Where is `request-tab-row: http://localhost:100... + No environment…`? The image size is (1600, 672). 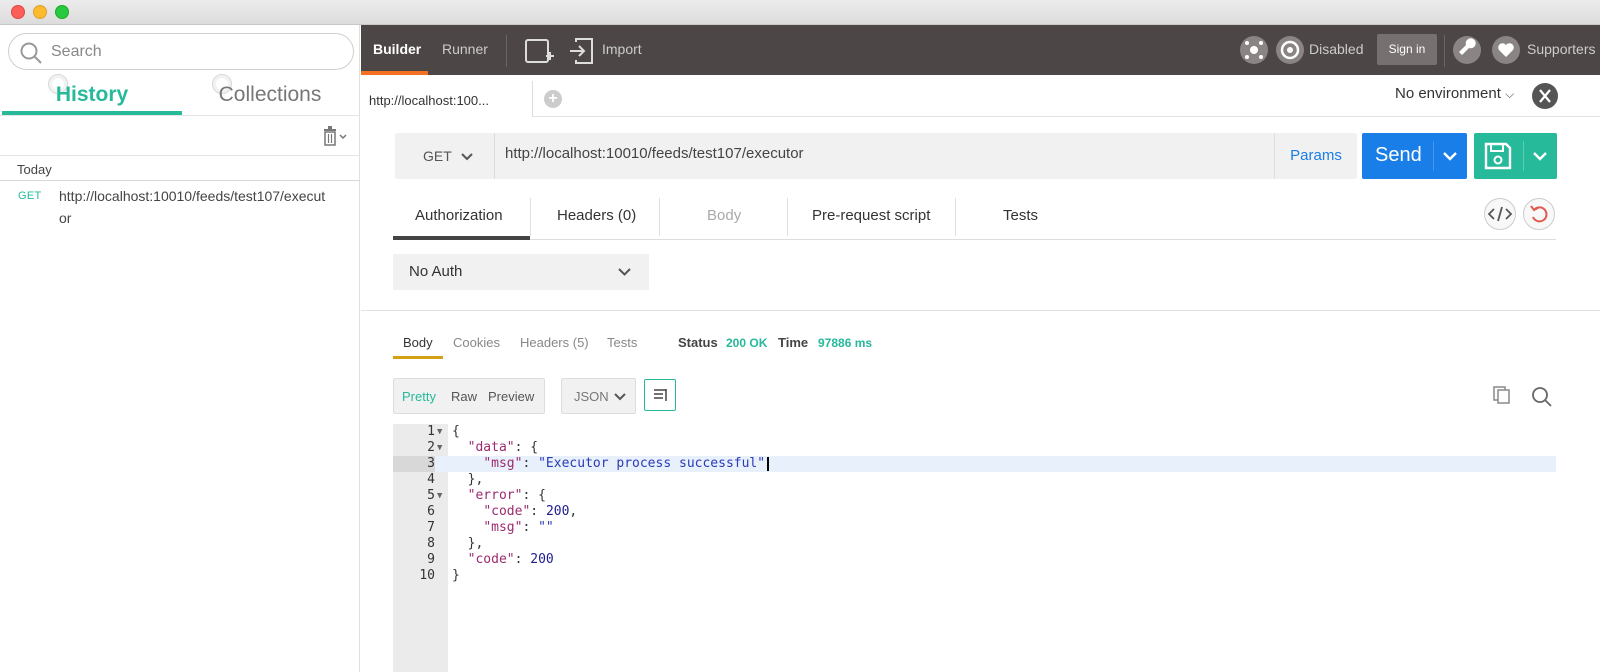 request-tab-row: http://localhost:100... + No environment… is located at coordinates (980, 96).